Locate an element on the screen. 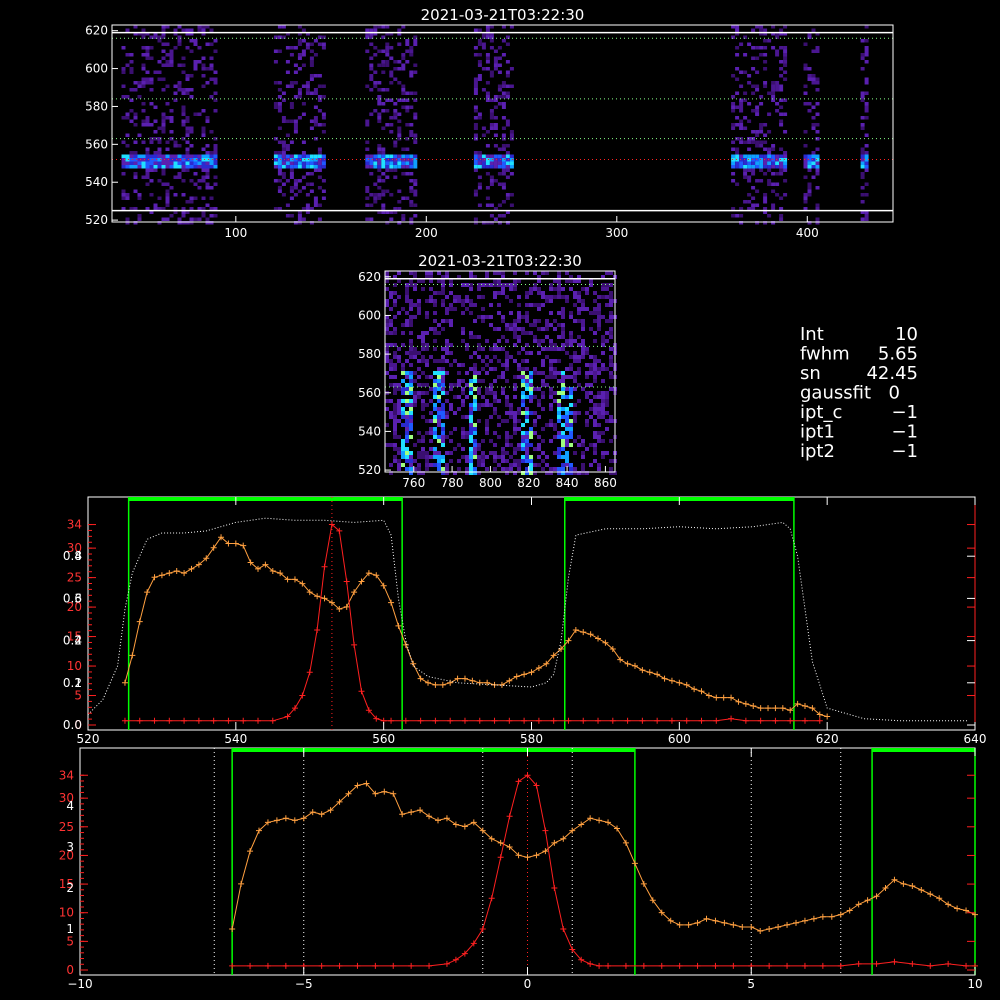  y-tick-label-red: 10 is located at coordinates (66, 913).